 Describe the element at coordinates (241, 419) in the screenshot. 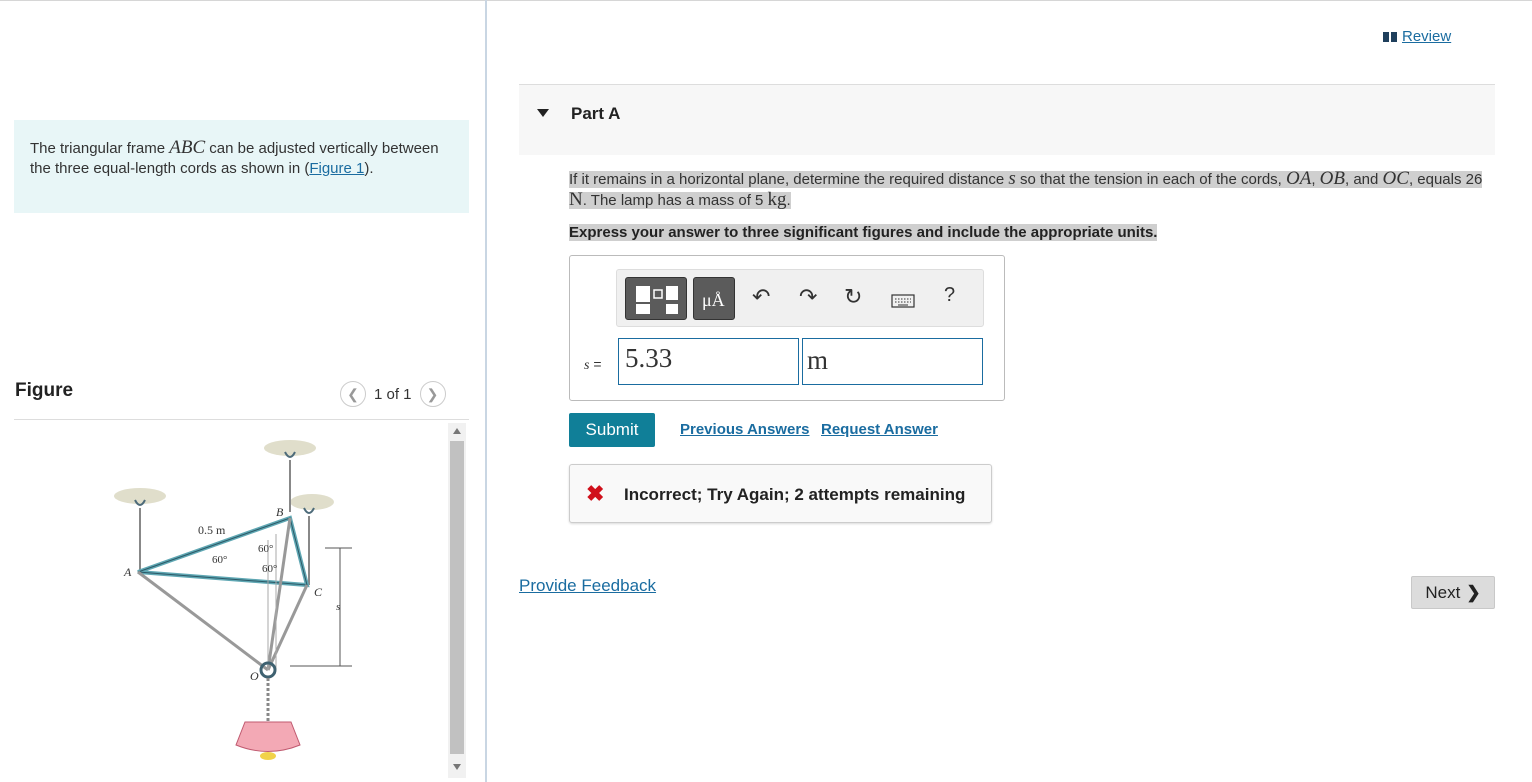

I see `figure-separator` at that location.